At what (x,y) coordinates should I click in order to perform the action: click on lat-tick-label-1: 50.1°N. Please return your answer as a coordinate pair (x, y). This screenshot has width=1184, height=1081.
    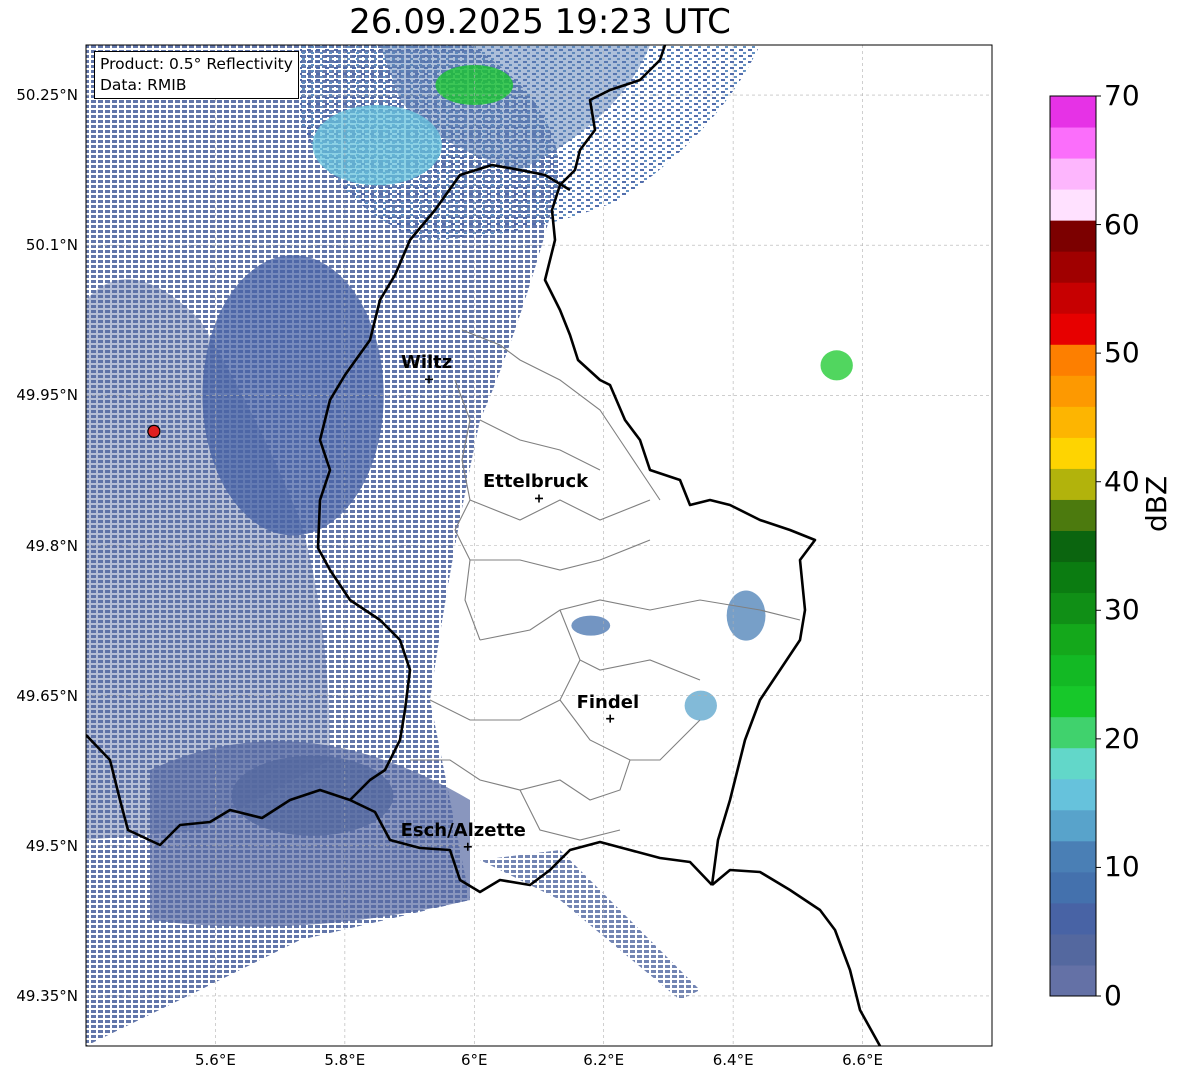
    Looking at the image, I should click on (51, 245).